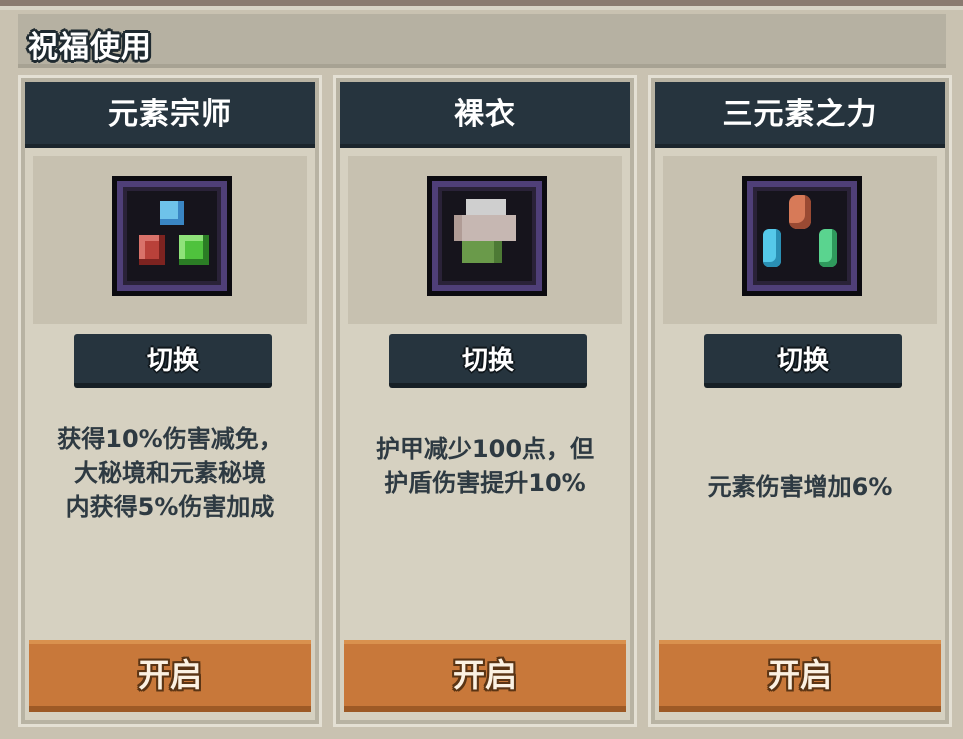 The width and height of the screenshot is (963, 739). I want to click on blue-crystal, so click(172, 213).